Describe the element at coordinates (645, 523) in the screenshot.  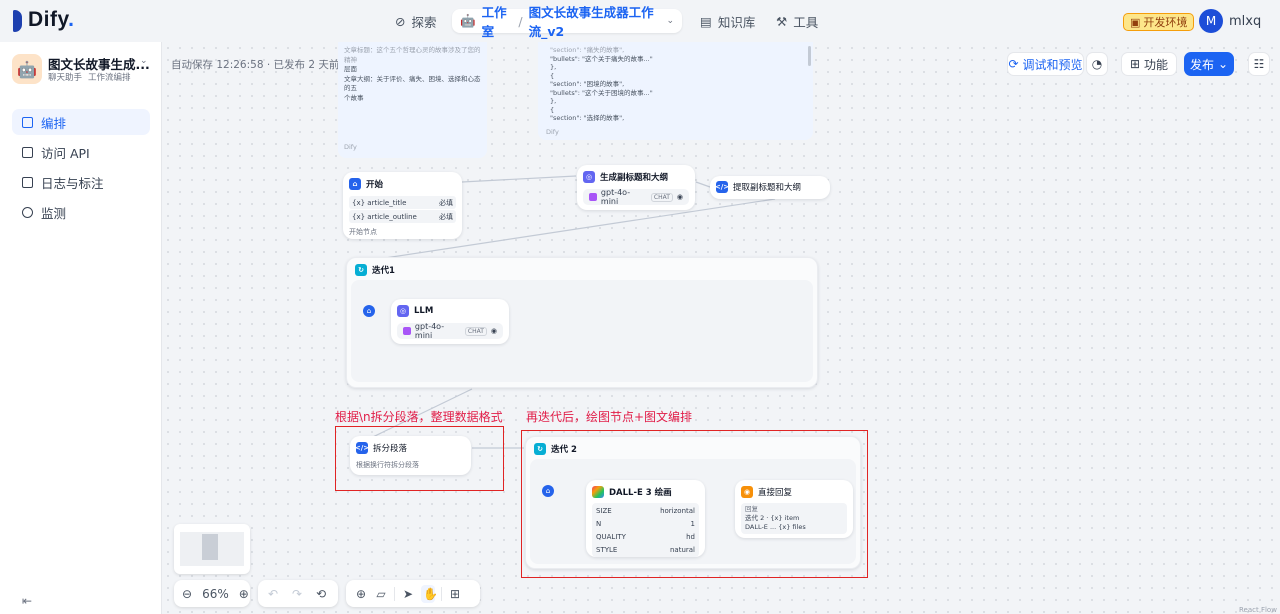
I see `param-row: N1` at that location.